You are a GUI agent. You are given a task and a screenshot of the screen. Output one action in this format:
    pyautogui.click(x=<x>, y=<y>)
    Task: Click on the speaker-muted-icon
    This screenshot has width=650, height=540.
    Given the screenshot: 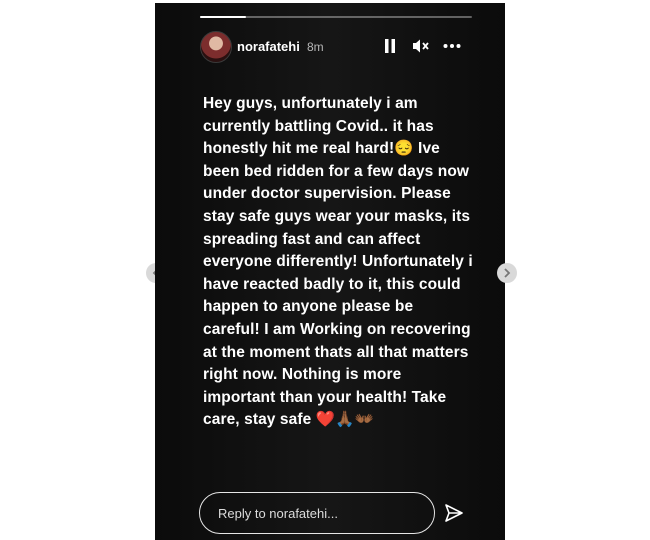 What is the action you would take?
    pyautogui.click(x=421, y=46)
    